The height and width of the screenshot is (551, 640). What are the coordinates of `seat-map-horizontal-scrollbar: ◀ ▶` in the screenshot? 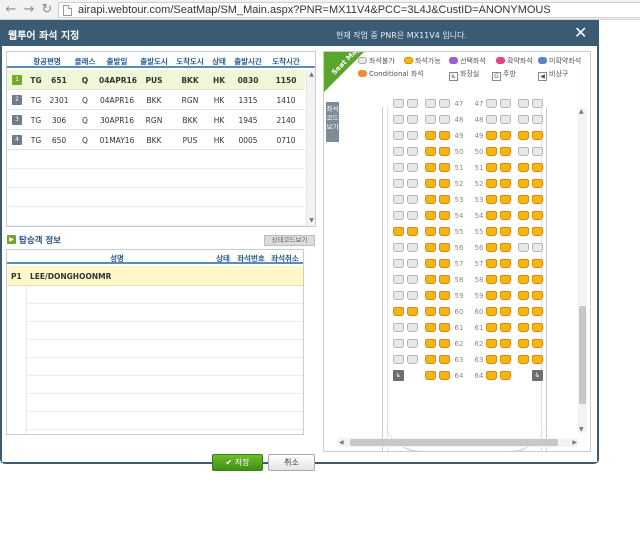 It's located at (458, 442).